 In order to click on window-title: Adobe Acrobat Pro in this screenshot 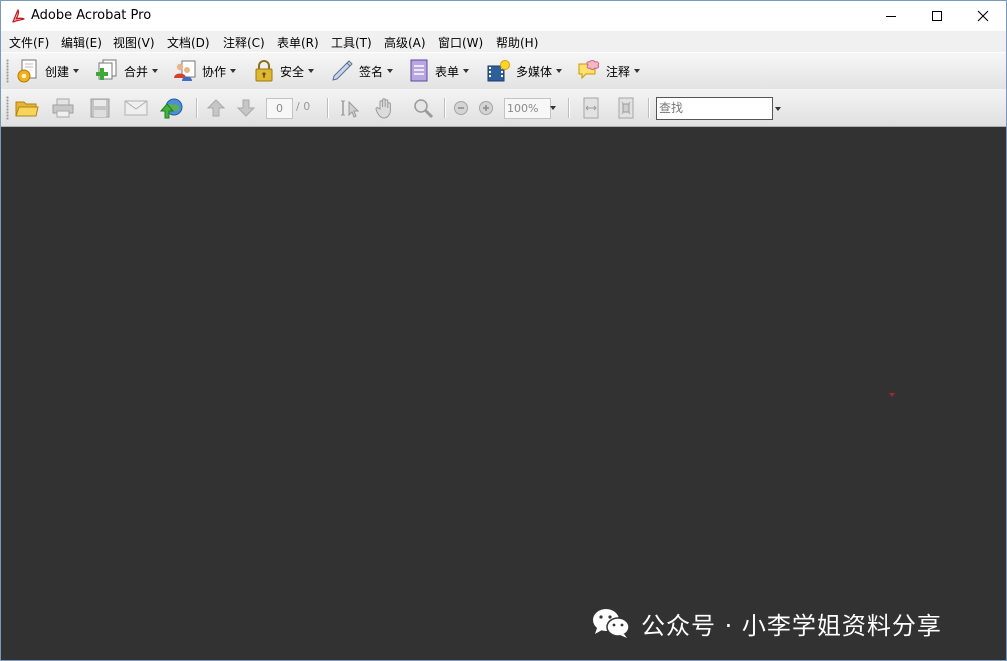, I will do `click(91, 15)`.